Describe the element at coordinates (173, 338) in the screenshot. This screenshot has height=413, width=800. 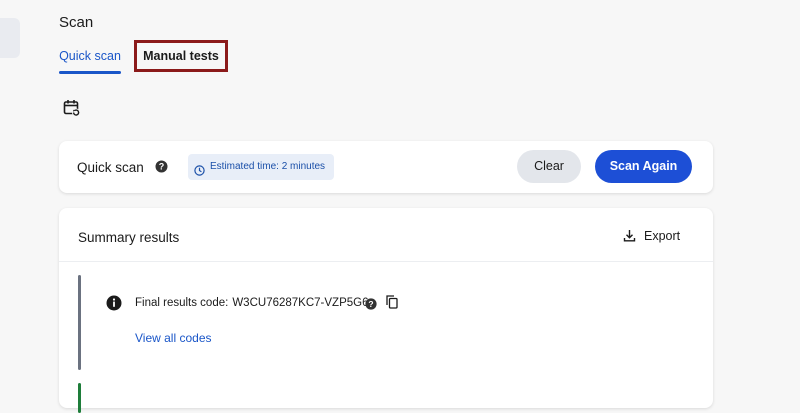
I see `view-all-codes-link: View all codes` at that location.